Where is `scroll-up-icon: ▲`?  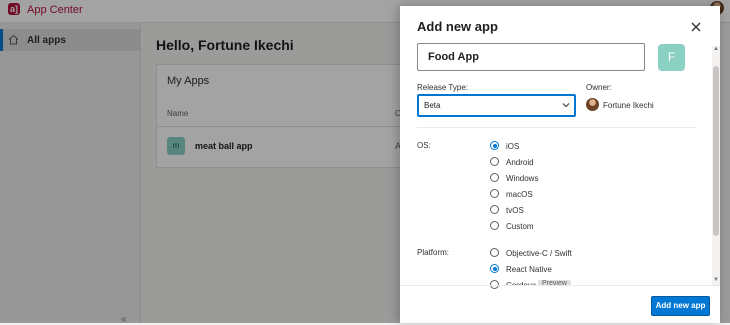 scroll-up-icon: ▲ is located at coordinates (716, 49).